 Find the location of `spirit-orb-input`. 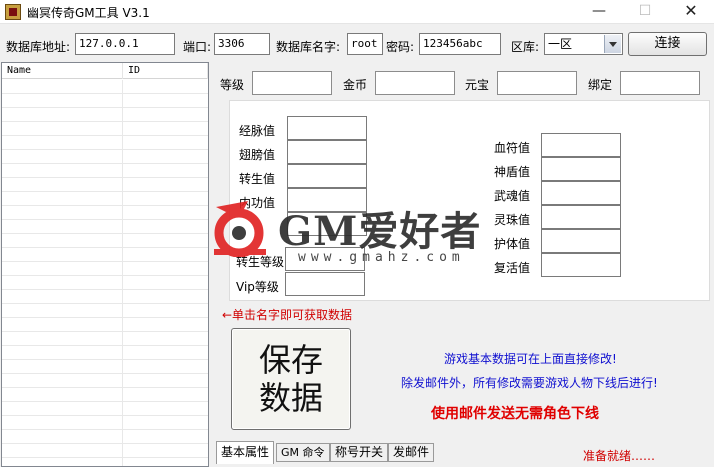

spirit-orb-input is located at coordinates (581, 217).